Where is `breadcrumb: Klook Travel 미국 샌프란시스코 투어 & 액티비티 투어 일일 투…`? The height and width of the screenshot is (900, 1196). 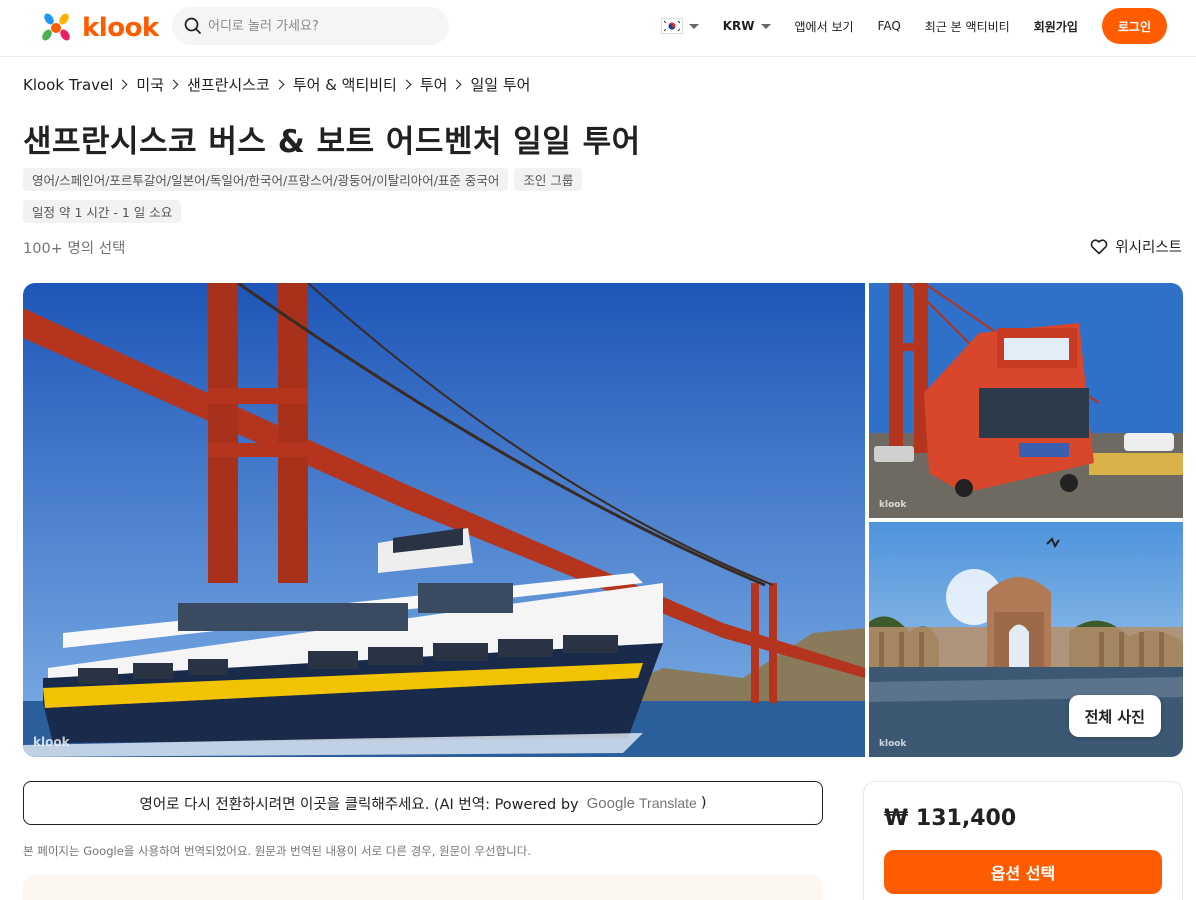 breadcrumb: Klook Travel 미국 샌프란시스코 투어 & 액티비티 투어 일일 투… is located at coordinates (276, 84).